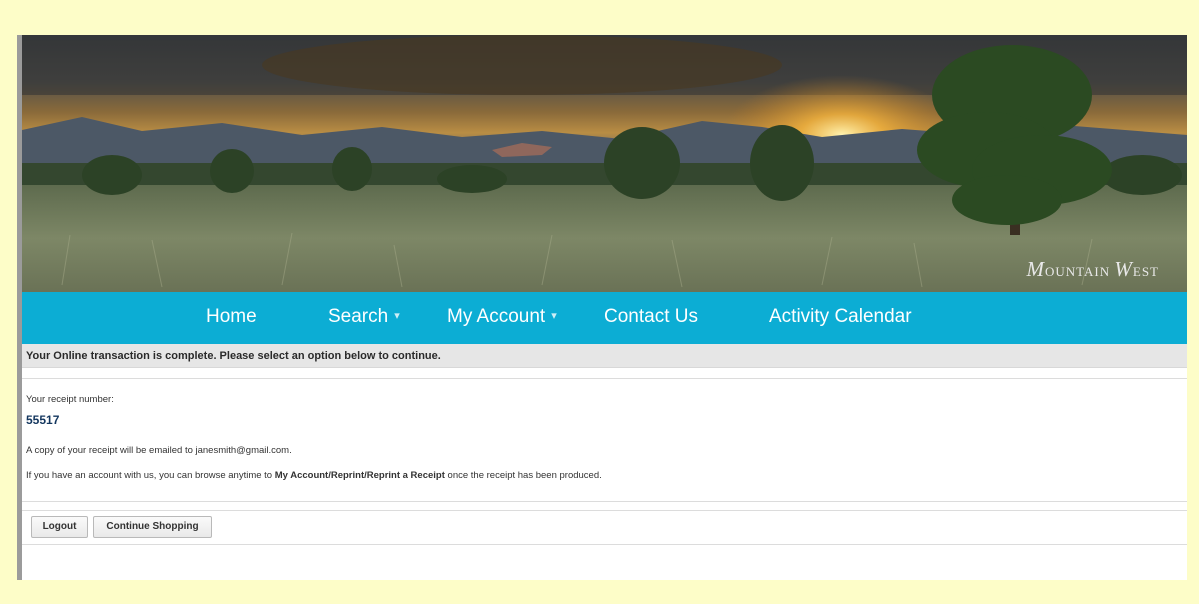 The width and height of the screenshot is (1199, 604). I want to click on nav-contact-us: Contact Us, so click(651, 318).